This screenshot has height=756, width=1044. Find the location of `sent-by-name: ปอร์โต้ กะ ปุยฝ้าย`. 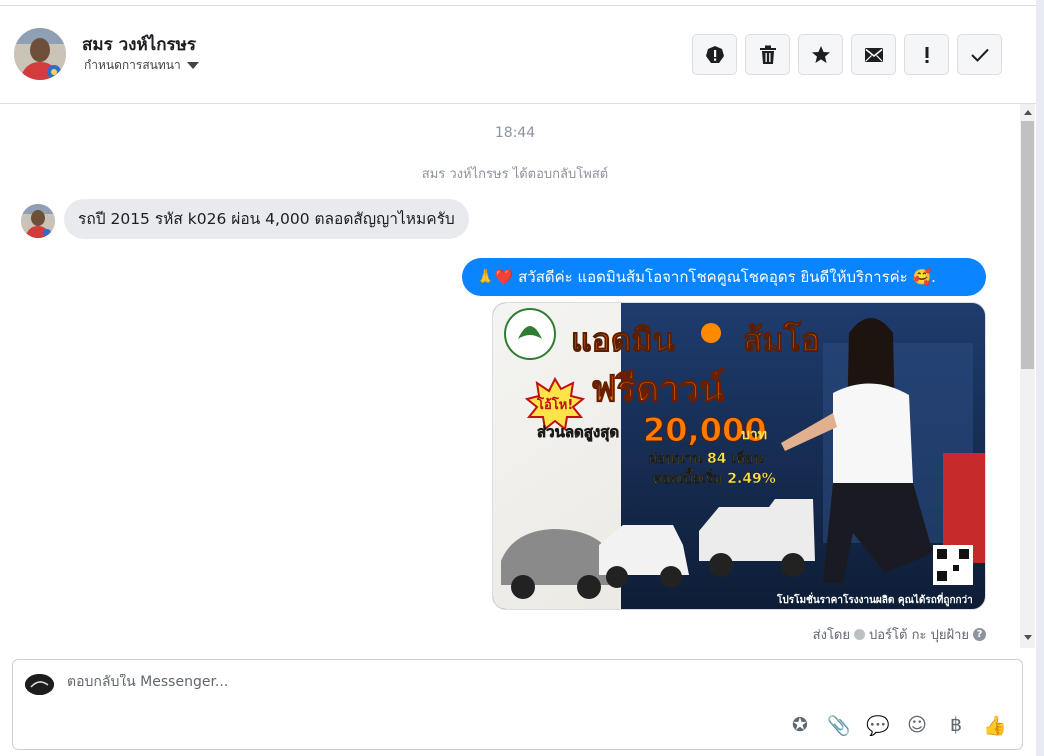

sent-by-name: ปอร์โต้ กะ ปุยฝ้าย is located at coordinates (919, 635).